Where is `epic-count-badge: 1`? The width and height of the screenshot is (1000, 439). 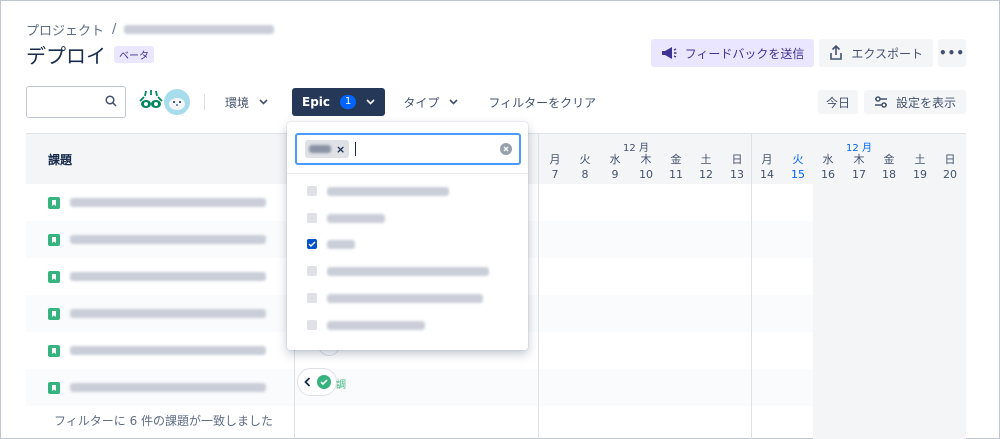 epic-count-badge: 1 is located at coordinates (348, 102).